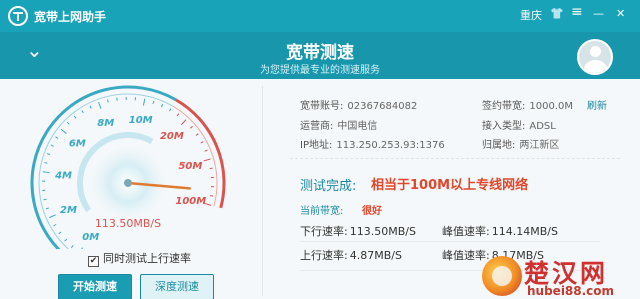 This screenshot has width=640, height=299. What do you see at coordinates (141, 120) in the screenshot?
I see `gauge-label-10m: 10M` at bounding box center [141, 120].